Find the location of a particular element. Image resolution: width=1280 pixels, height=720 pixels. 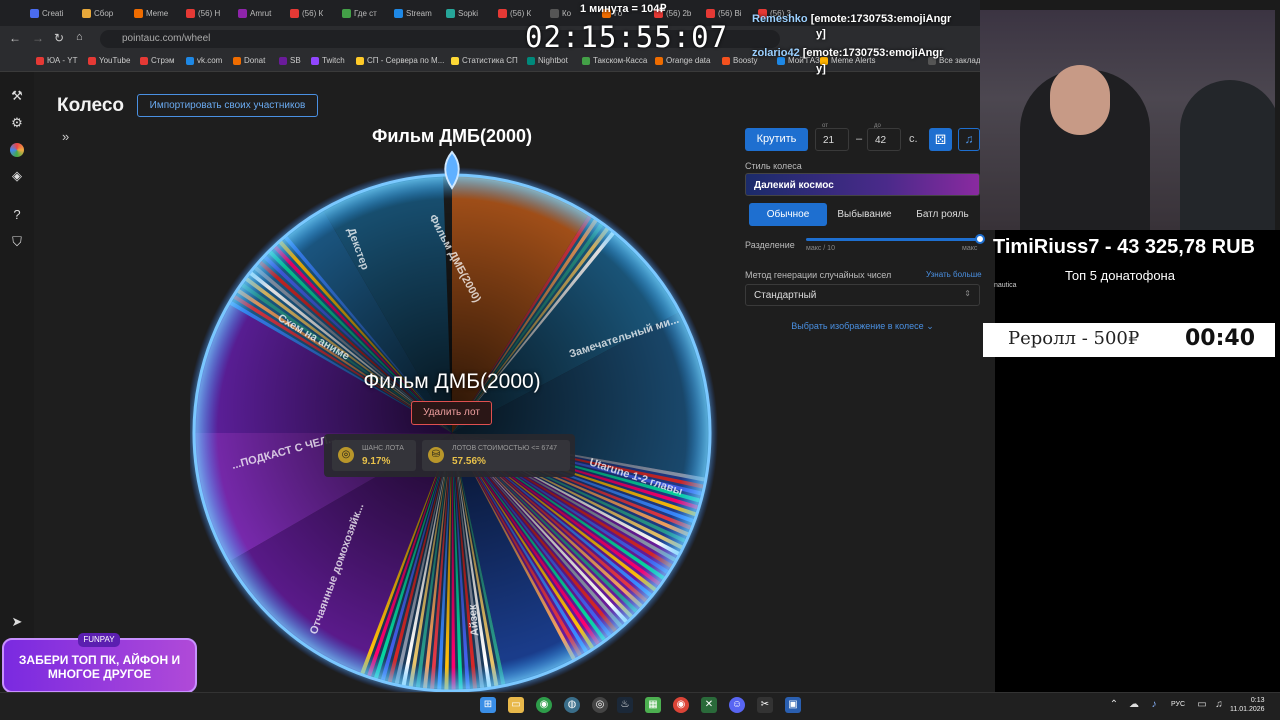

expand-icon: » is located at coordinates (65, 136).